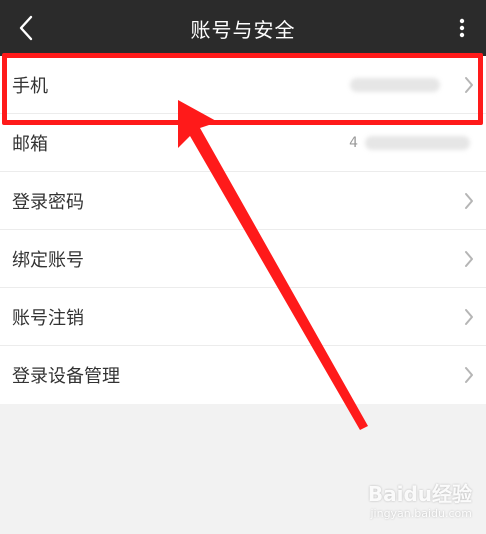 The image size is (486, 534). Describe the element at coordinates (243, 259) in the screenshot. I see `settings-item-bind-account: 绑定账号` at that location.